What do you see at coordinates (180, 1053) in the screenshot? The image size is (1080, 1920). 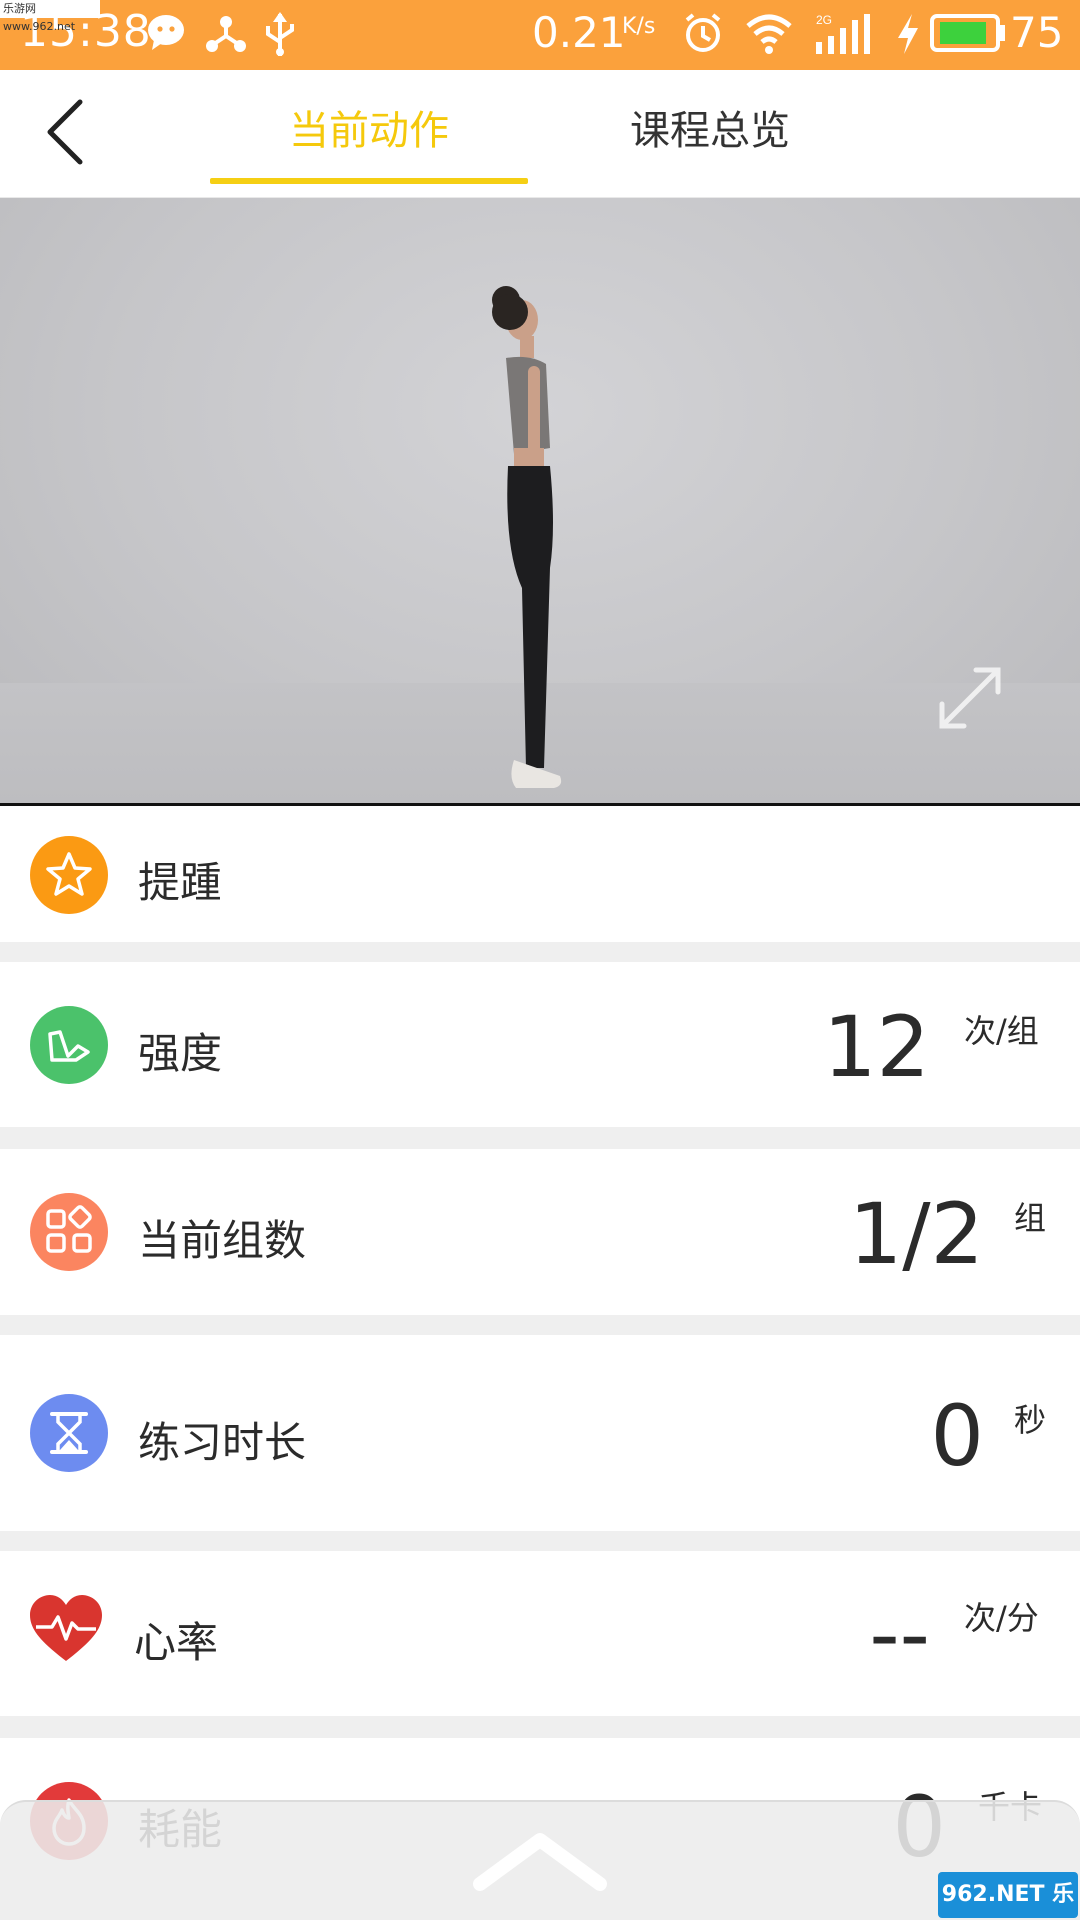 I see `intensity-label: 强度` at bounding box center [180, 1053].